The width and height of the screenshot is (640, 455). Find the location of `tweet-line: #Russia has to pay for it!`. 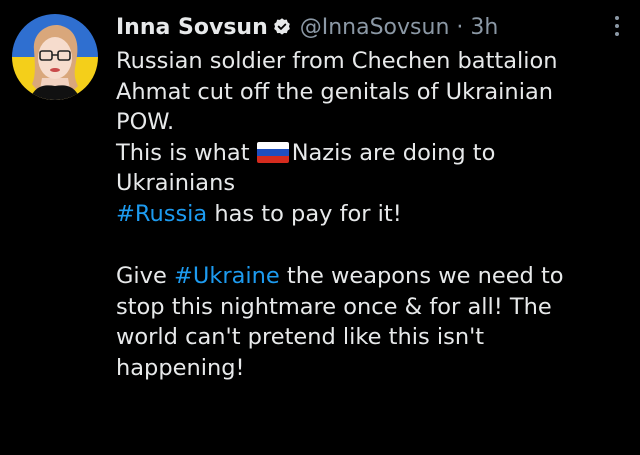

tweet-line: #Russia has to pay for it! is located at coordinates (371, 214).